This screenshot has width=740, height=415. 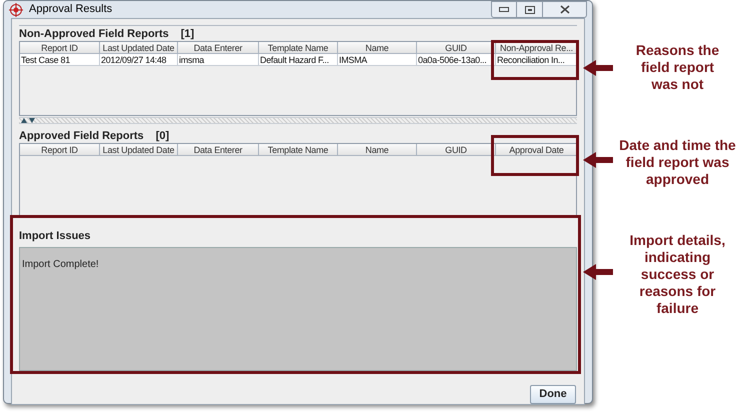 I want to click on callout-text: Import details, indicating success or reasons for failure, so click(x=677, y=274).